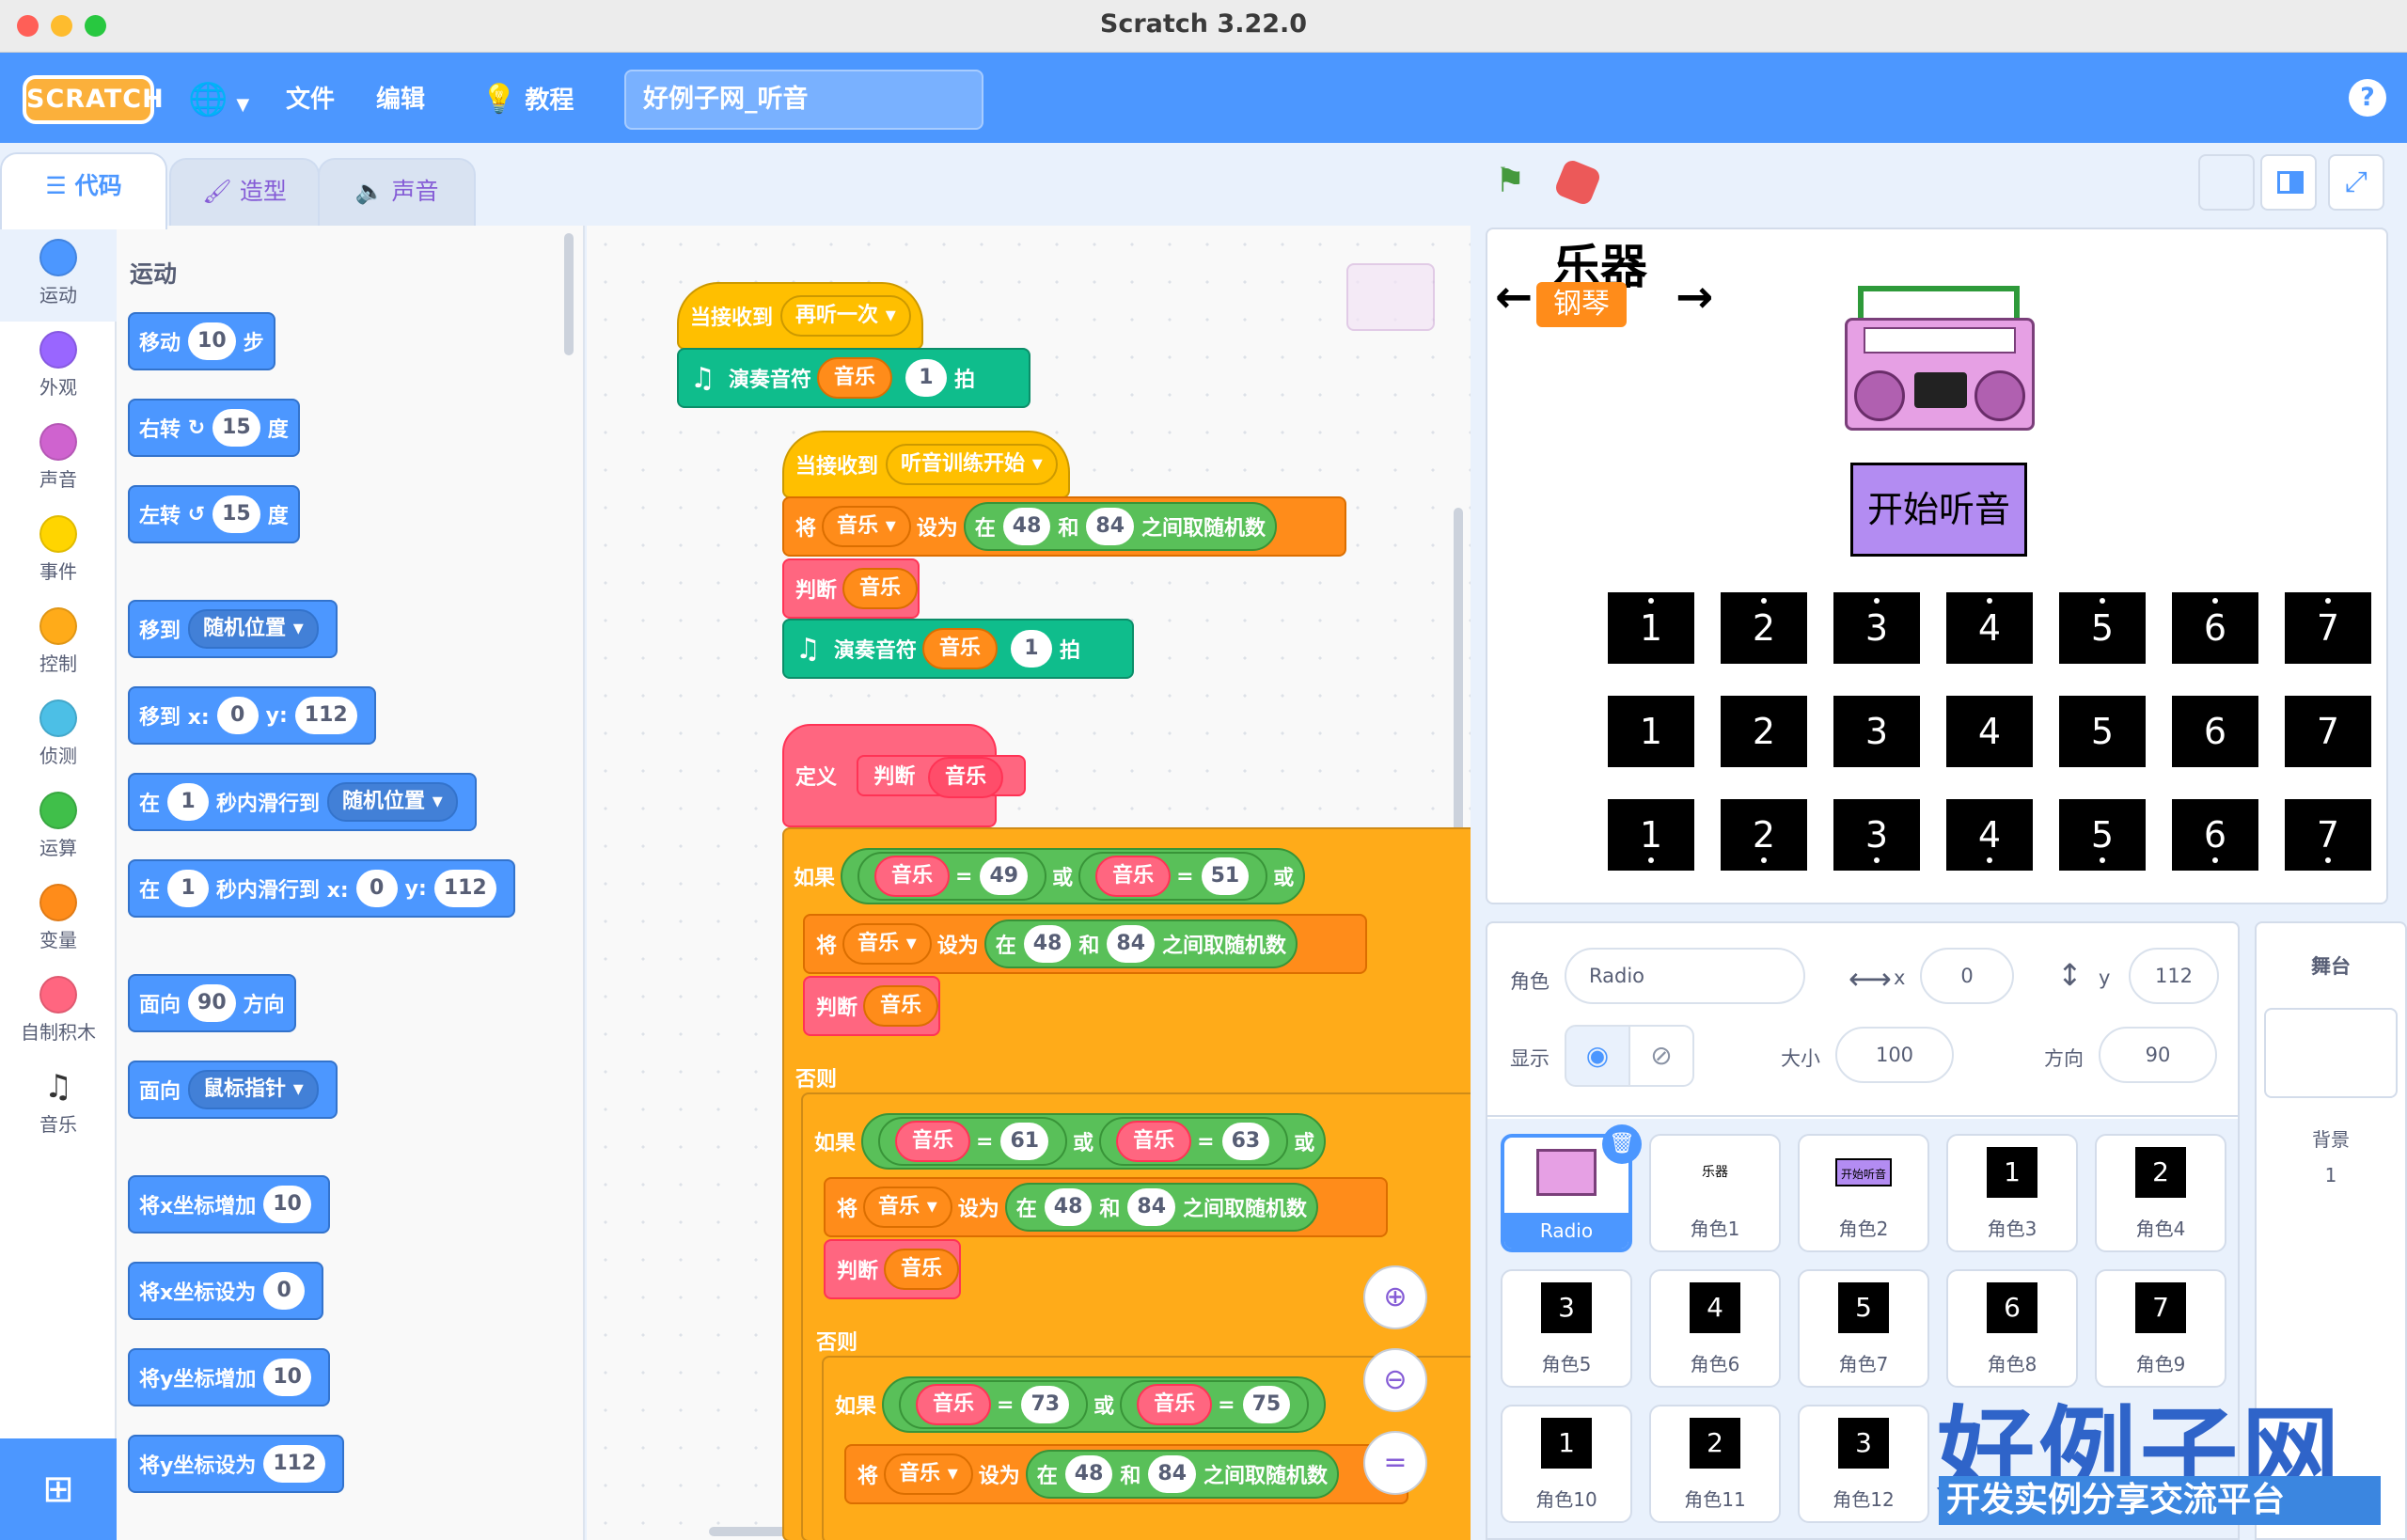 The image size is (2407, 1540). What do you see at coordinates (845, 316) in the screenshot?
I see `message-dropdown: 再听一次 ▾` at bounding box center [845, 316].